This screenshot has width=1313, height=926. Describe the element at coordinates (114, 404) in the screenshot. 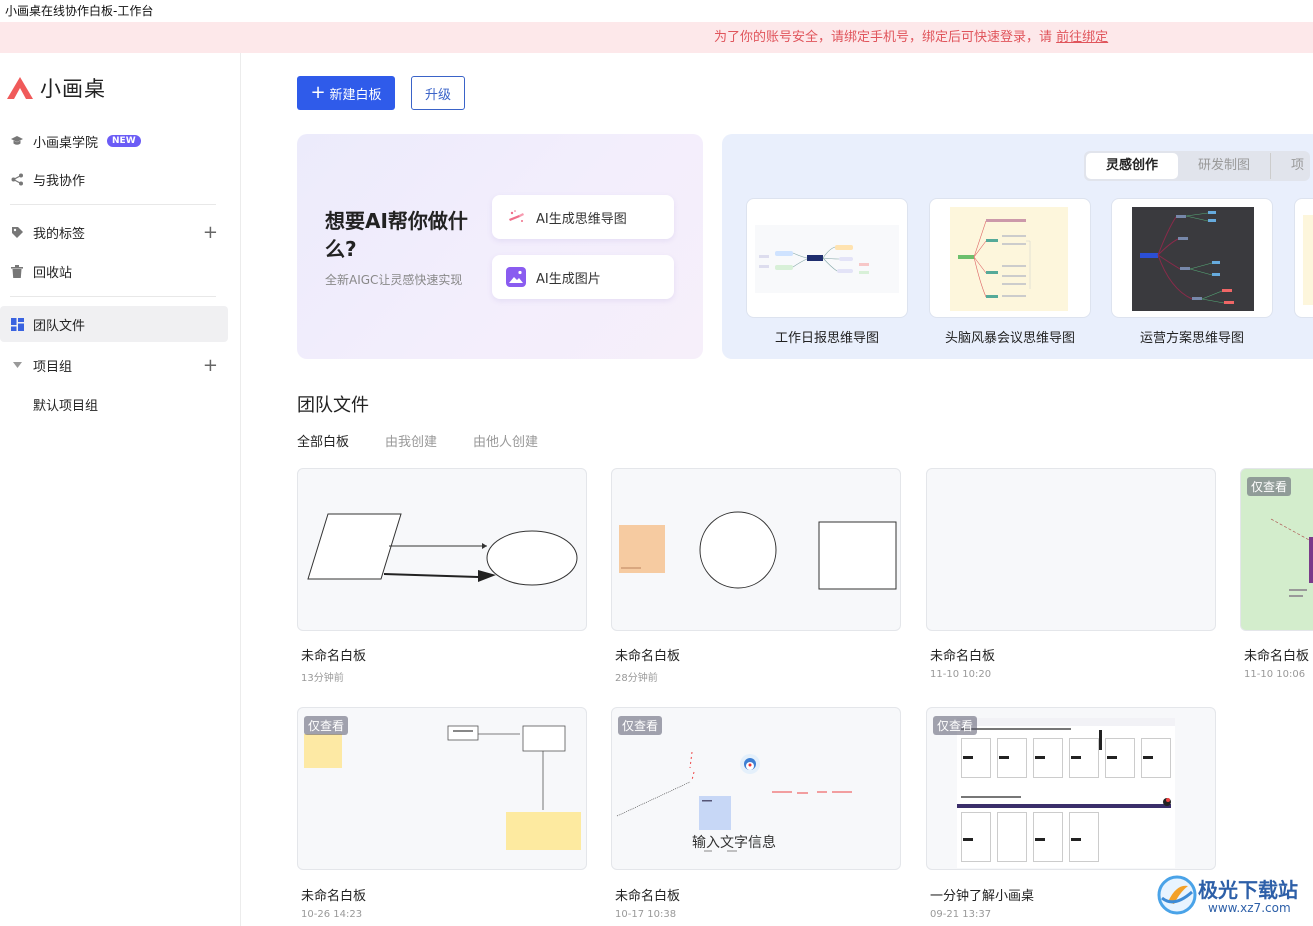

I see `sidebar-item-default-project: 默认项目组` at that location.